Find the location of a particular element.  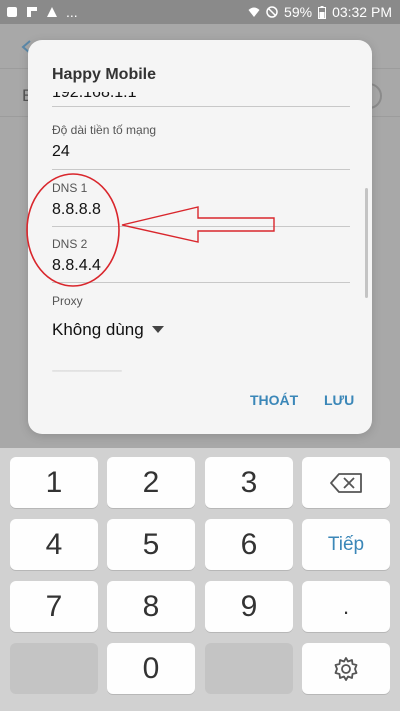

battery-percent: 59% is located at coordinates (298, 12).